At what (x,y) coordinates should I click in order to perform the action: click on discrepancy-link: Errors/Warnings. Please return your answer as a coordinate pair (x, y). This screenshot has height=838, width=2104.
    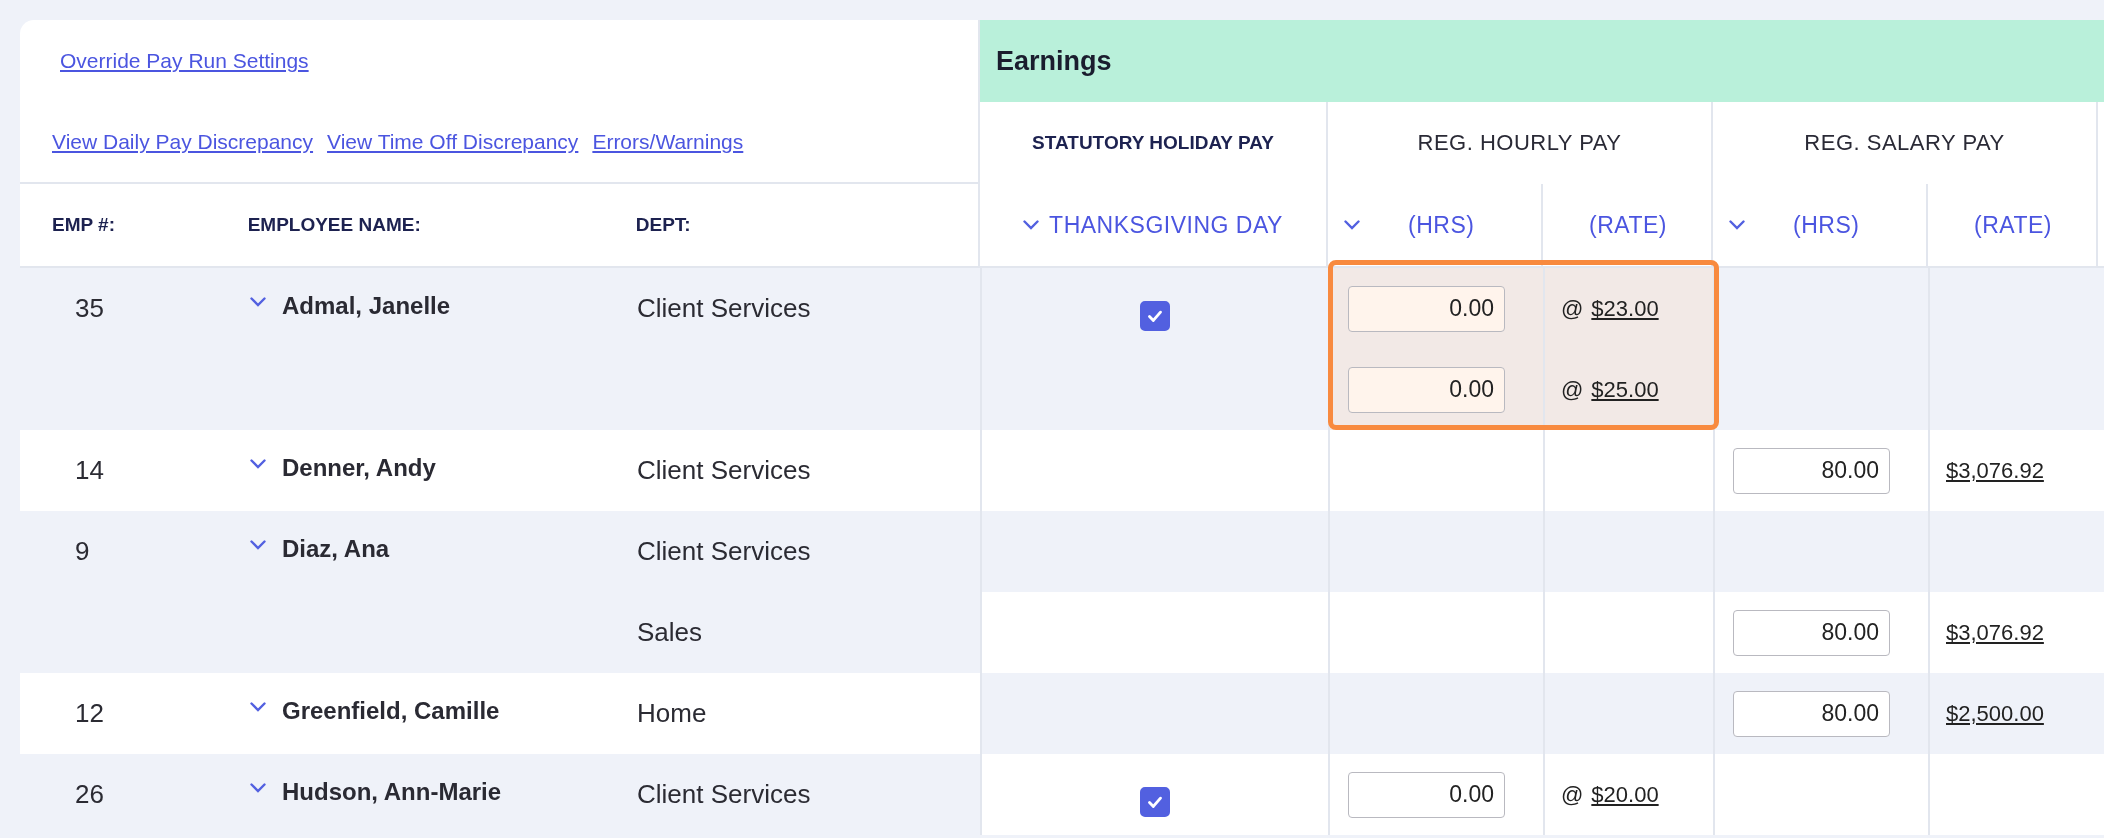
    Looking at the image, I should click on (668, 142).